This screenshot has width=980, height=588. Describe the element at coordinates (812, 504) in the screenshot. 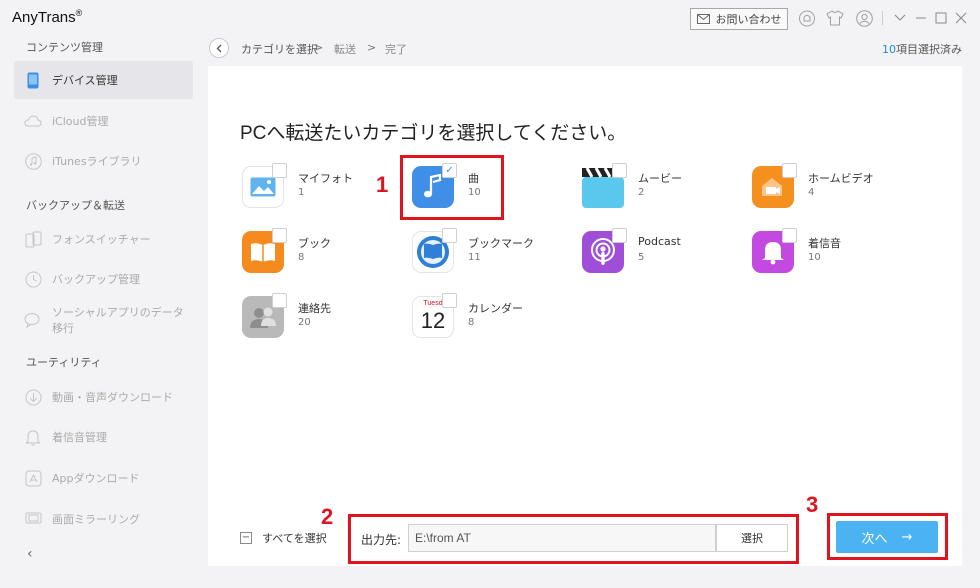

I see `annotation-step-3: 3` at that location.